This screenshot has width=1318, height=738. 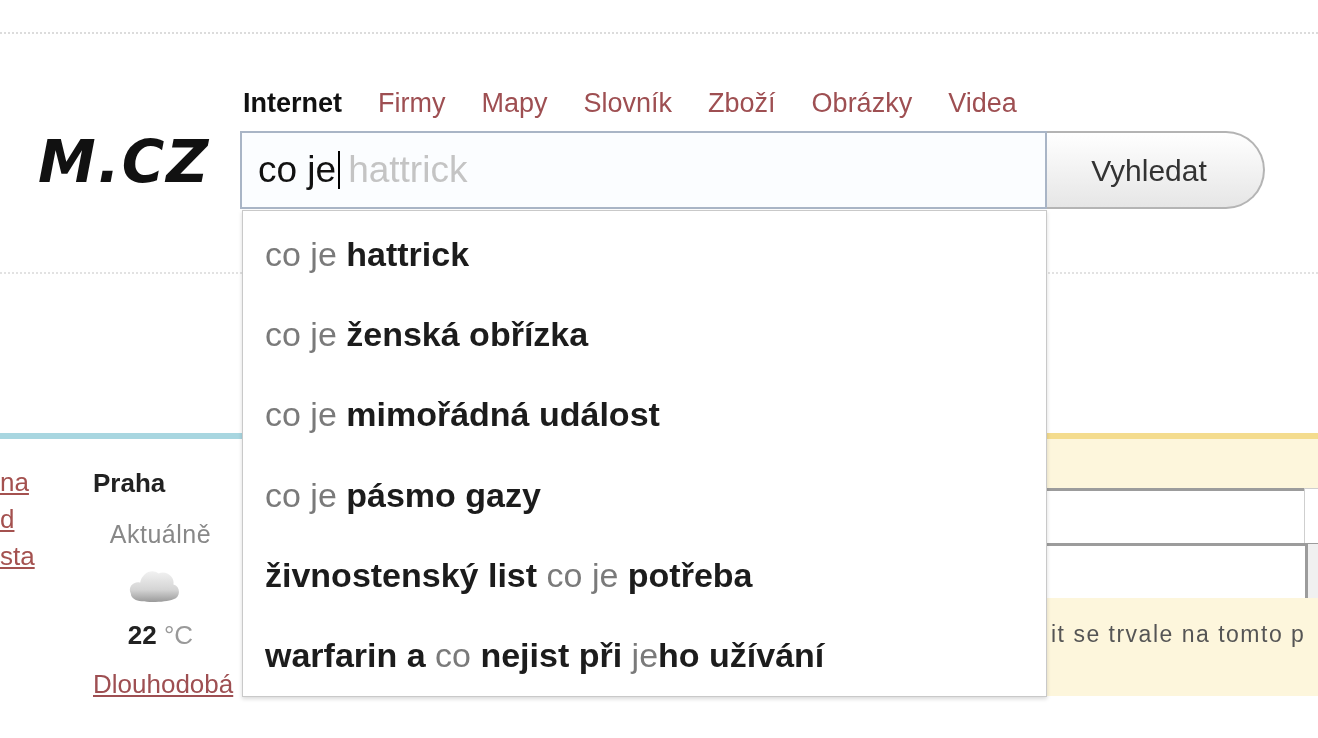 What do you see at coordinates (14, 482) in the screenshot?
I see `link: na` at bounding box center [14, 482].